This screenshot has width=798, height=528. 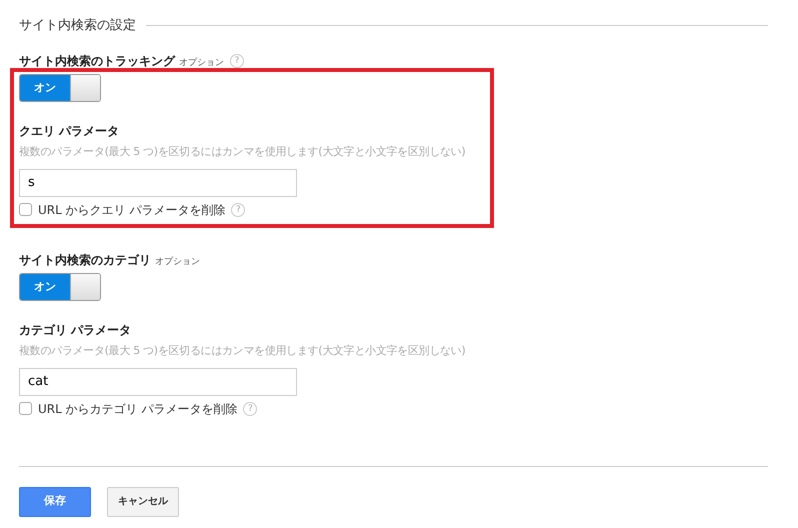 What do you see at coordinates (75, 330) in the screenshot?
I see `parameter-label: カテゴリ パラメータ` at bounding box center [75, 330].